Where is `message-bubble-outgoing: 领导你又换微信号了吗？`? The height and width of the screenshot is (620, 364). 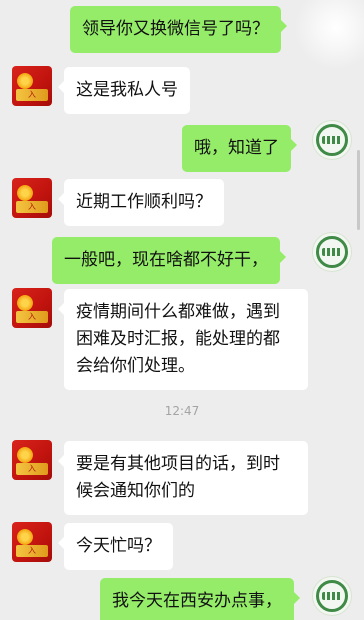 message-bubble-outgoing: 领导你又换微信号了吗？ is located at coordinates (178, 29).